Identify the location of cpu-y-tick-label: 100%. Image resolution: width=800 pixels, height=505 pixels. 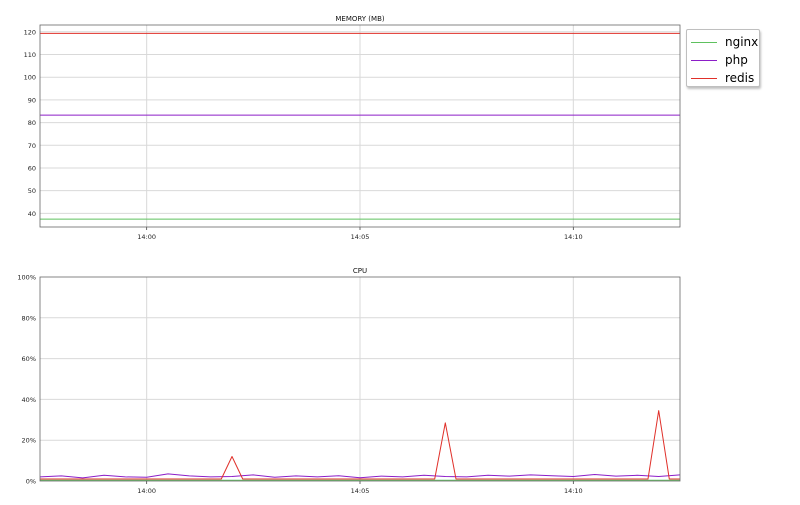
(26, 278).